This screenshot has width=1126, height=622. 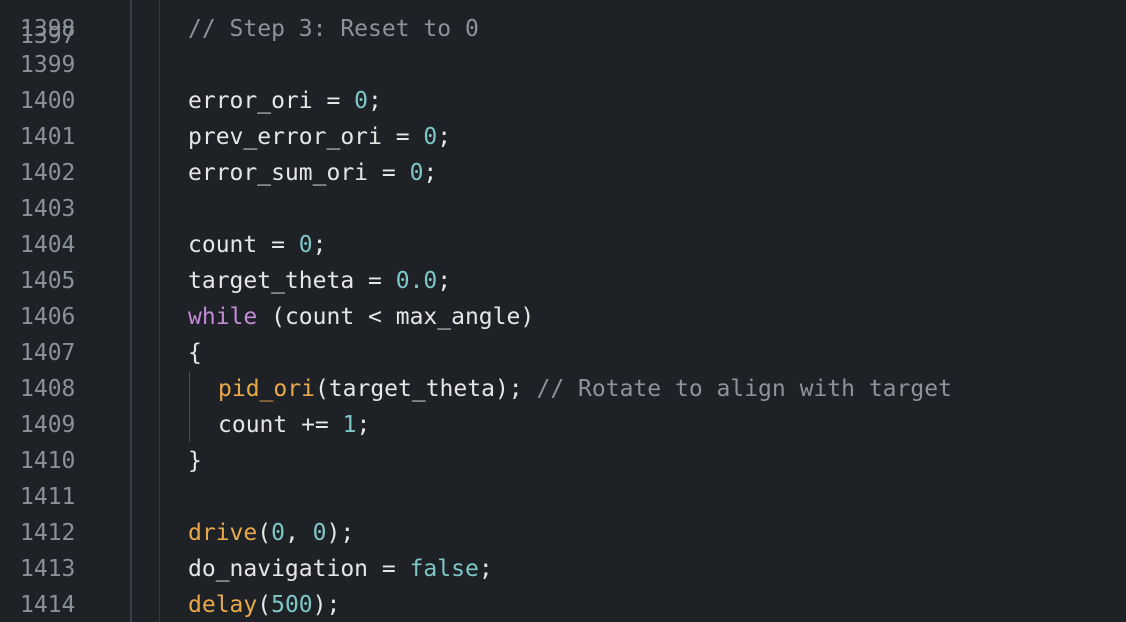 What do you see at coordinates (349, 425) in the screenshot?
I see `code-token-number: 1` at bounding box center [349, 425].